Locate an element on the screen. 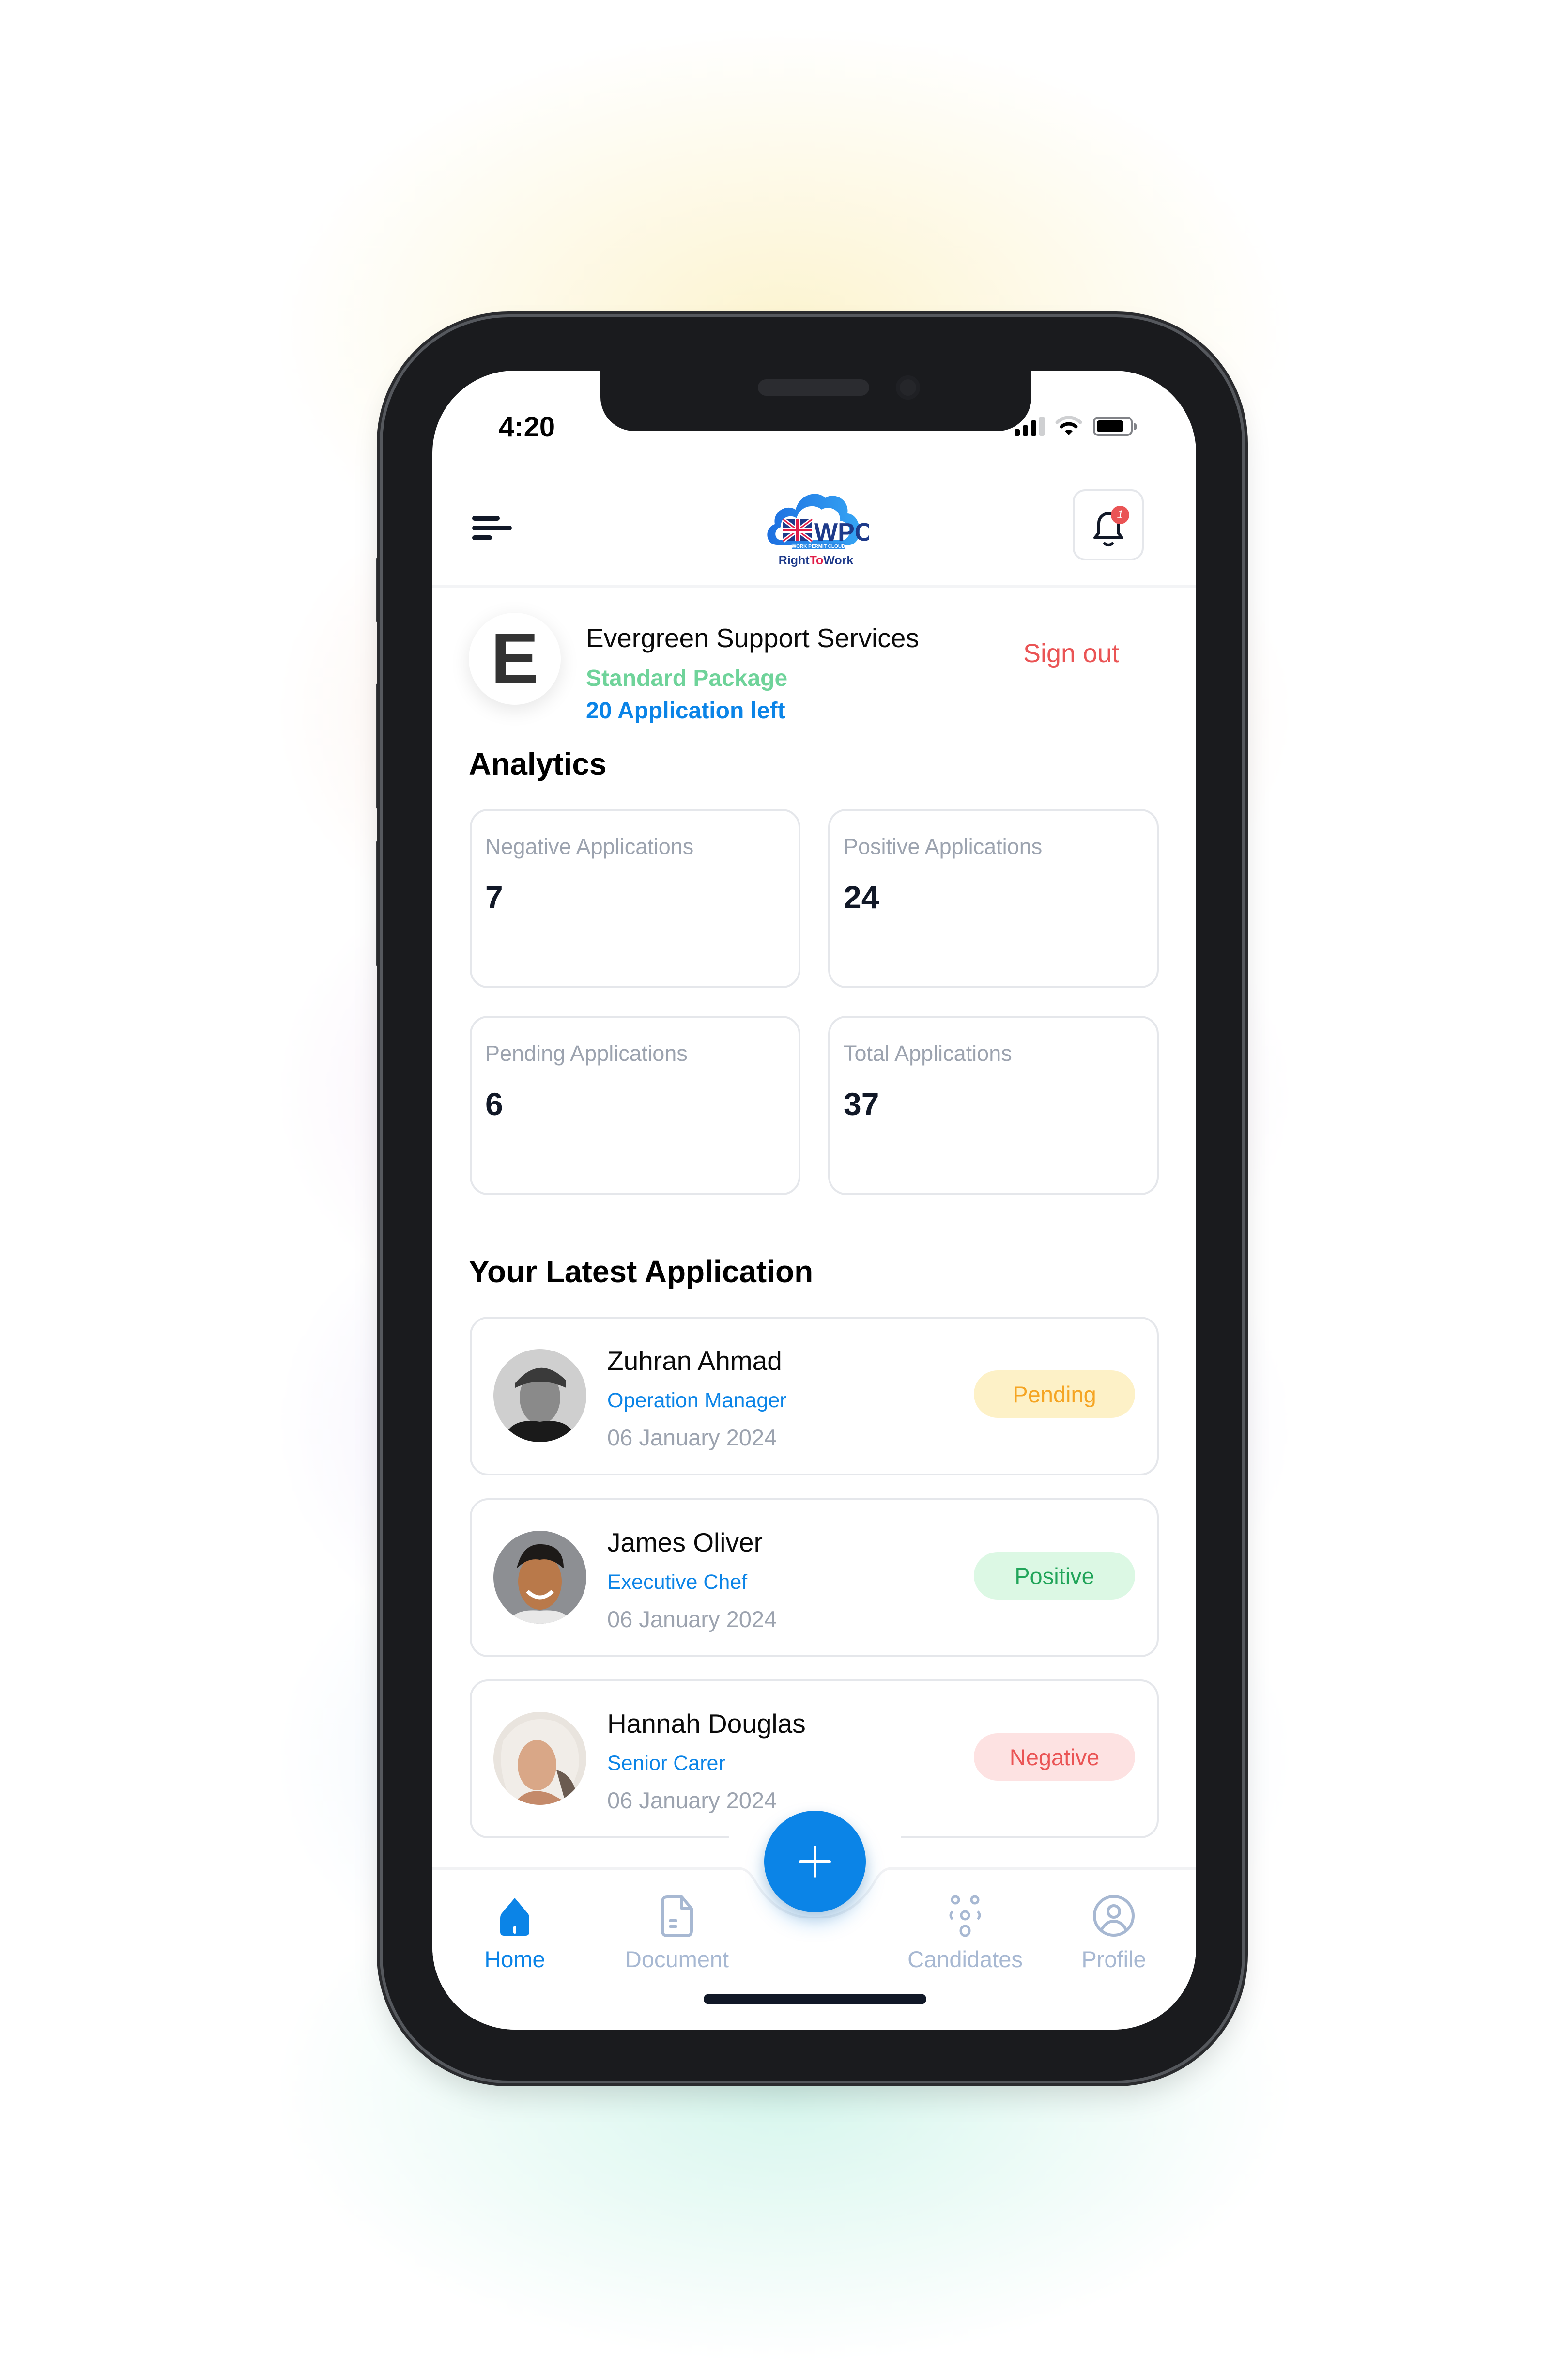 This screenshot has width=1568, height=2376. notification-badge: 1 is located at coordinates (1120, 515).